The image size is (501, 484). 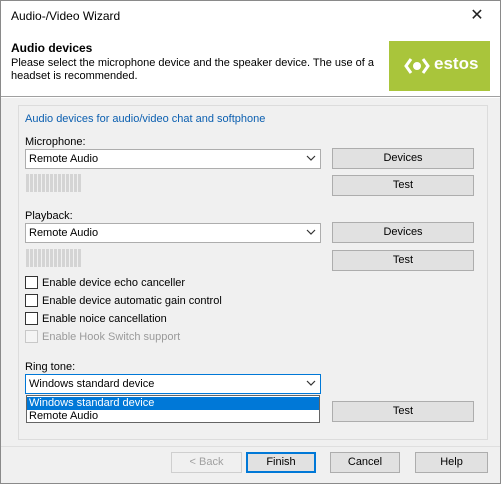 What do you see at coordinates (403, 260) in the screenshot?
I see `playback-test-button: Test` at bounding box center [403, 260].